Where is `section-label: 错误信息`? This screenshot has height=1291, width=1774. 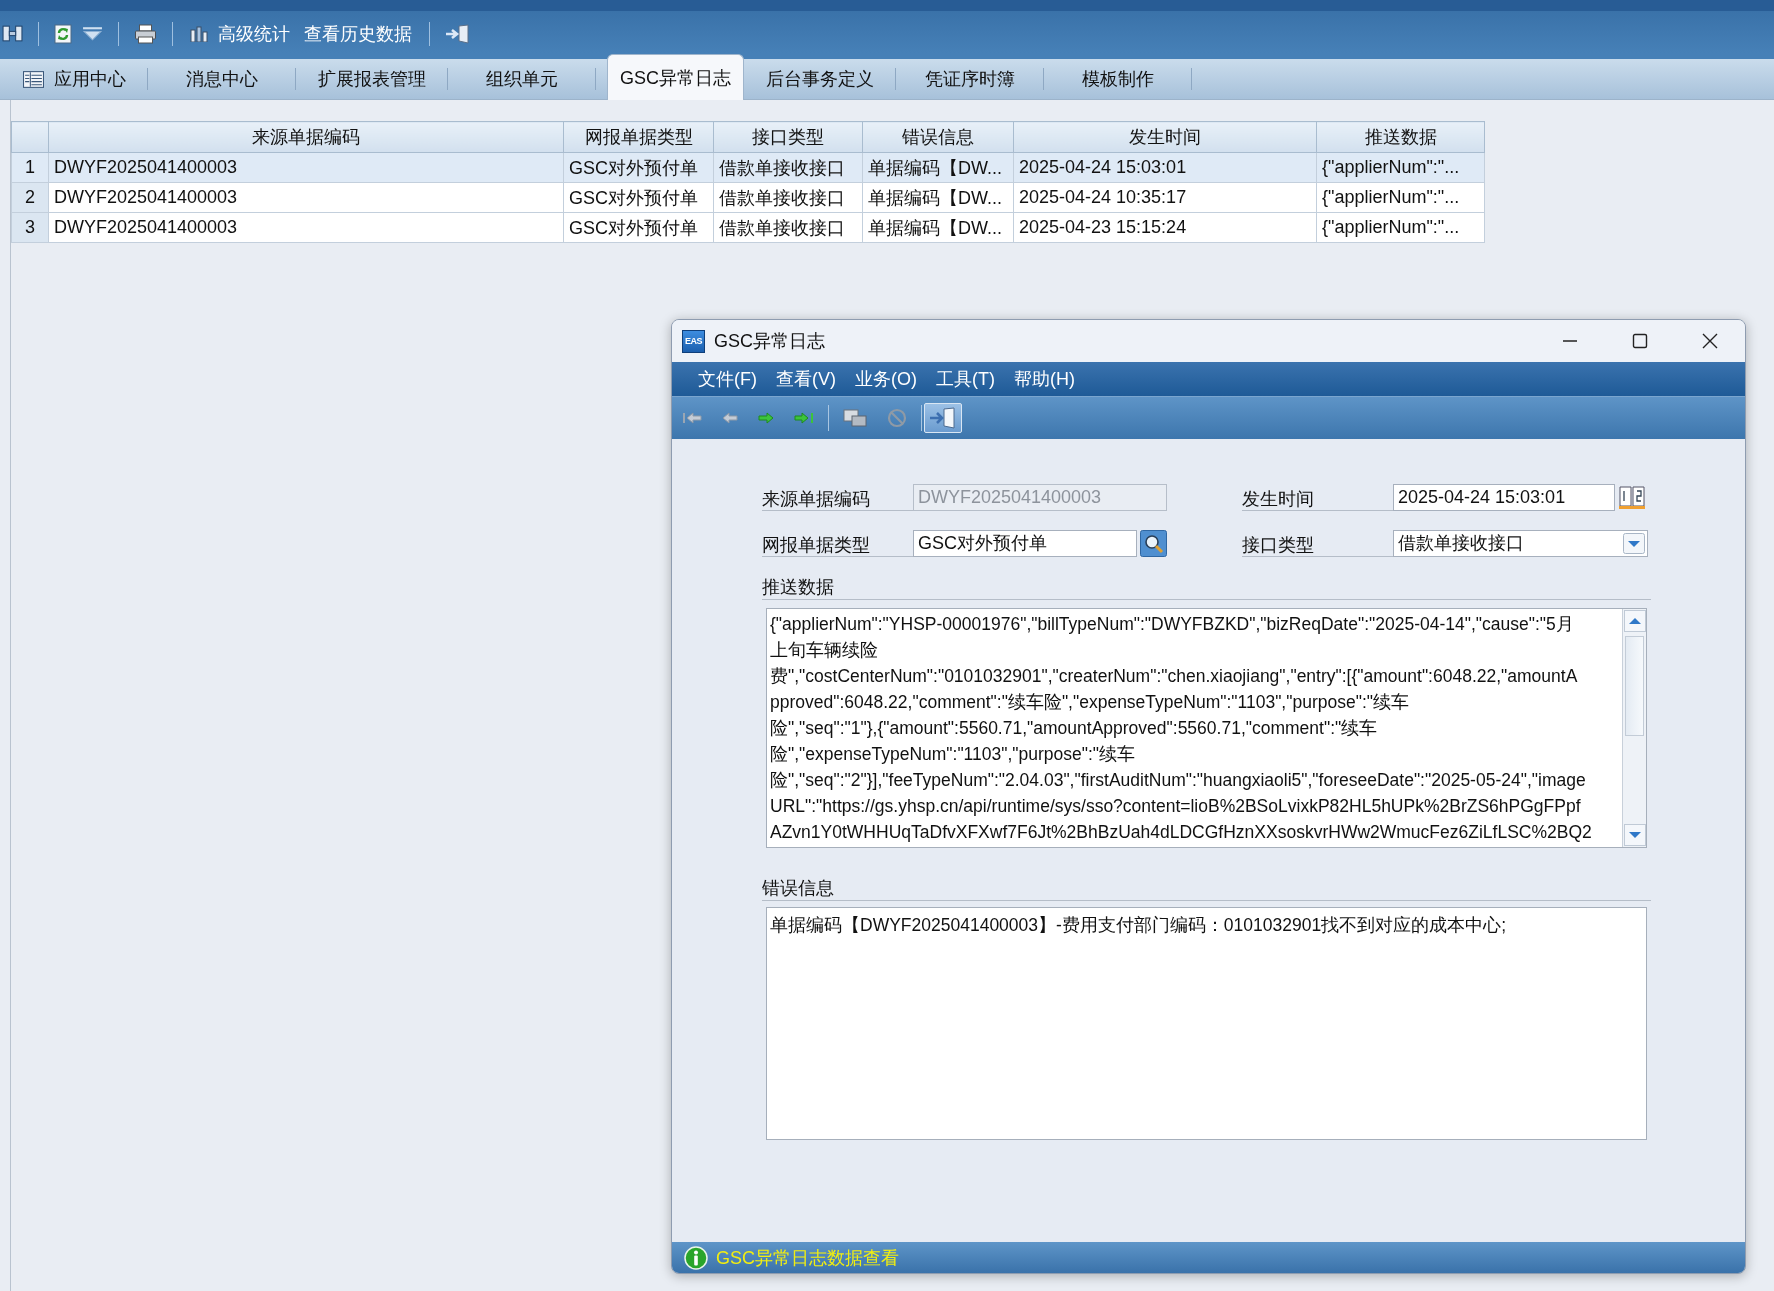
section-label: 错误信息 is located at coordinates (1206, 887).